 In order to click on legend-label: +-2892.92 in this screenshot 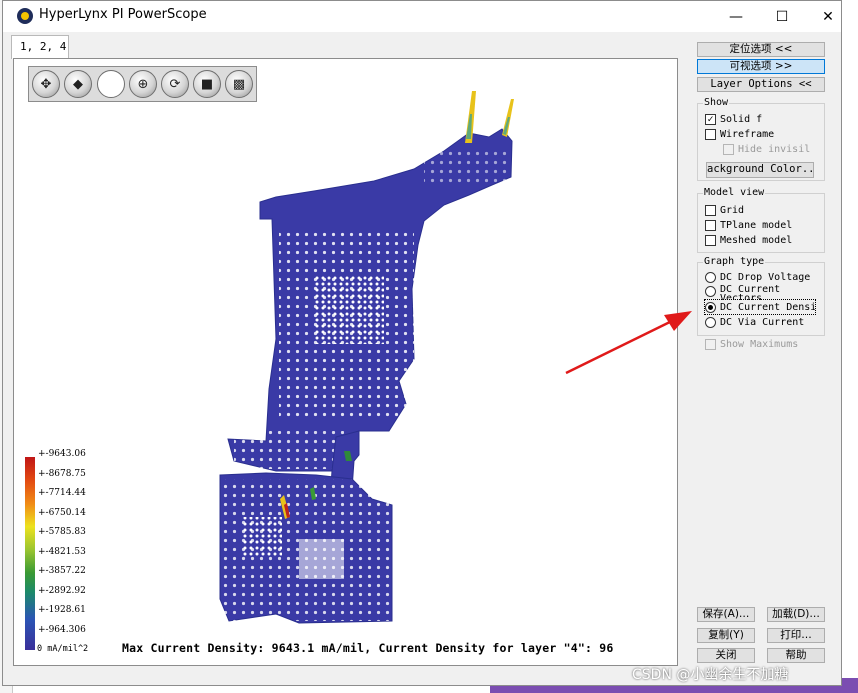, I will do `click(62, 591)`.